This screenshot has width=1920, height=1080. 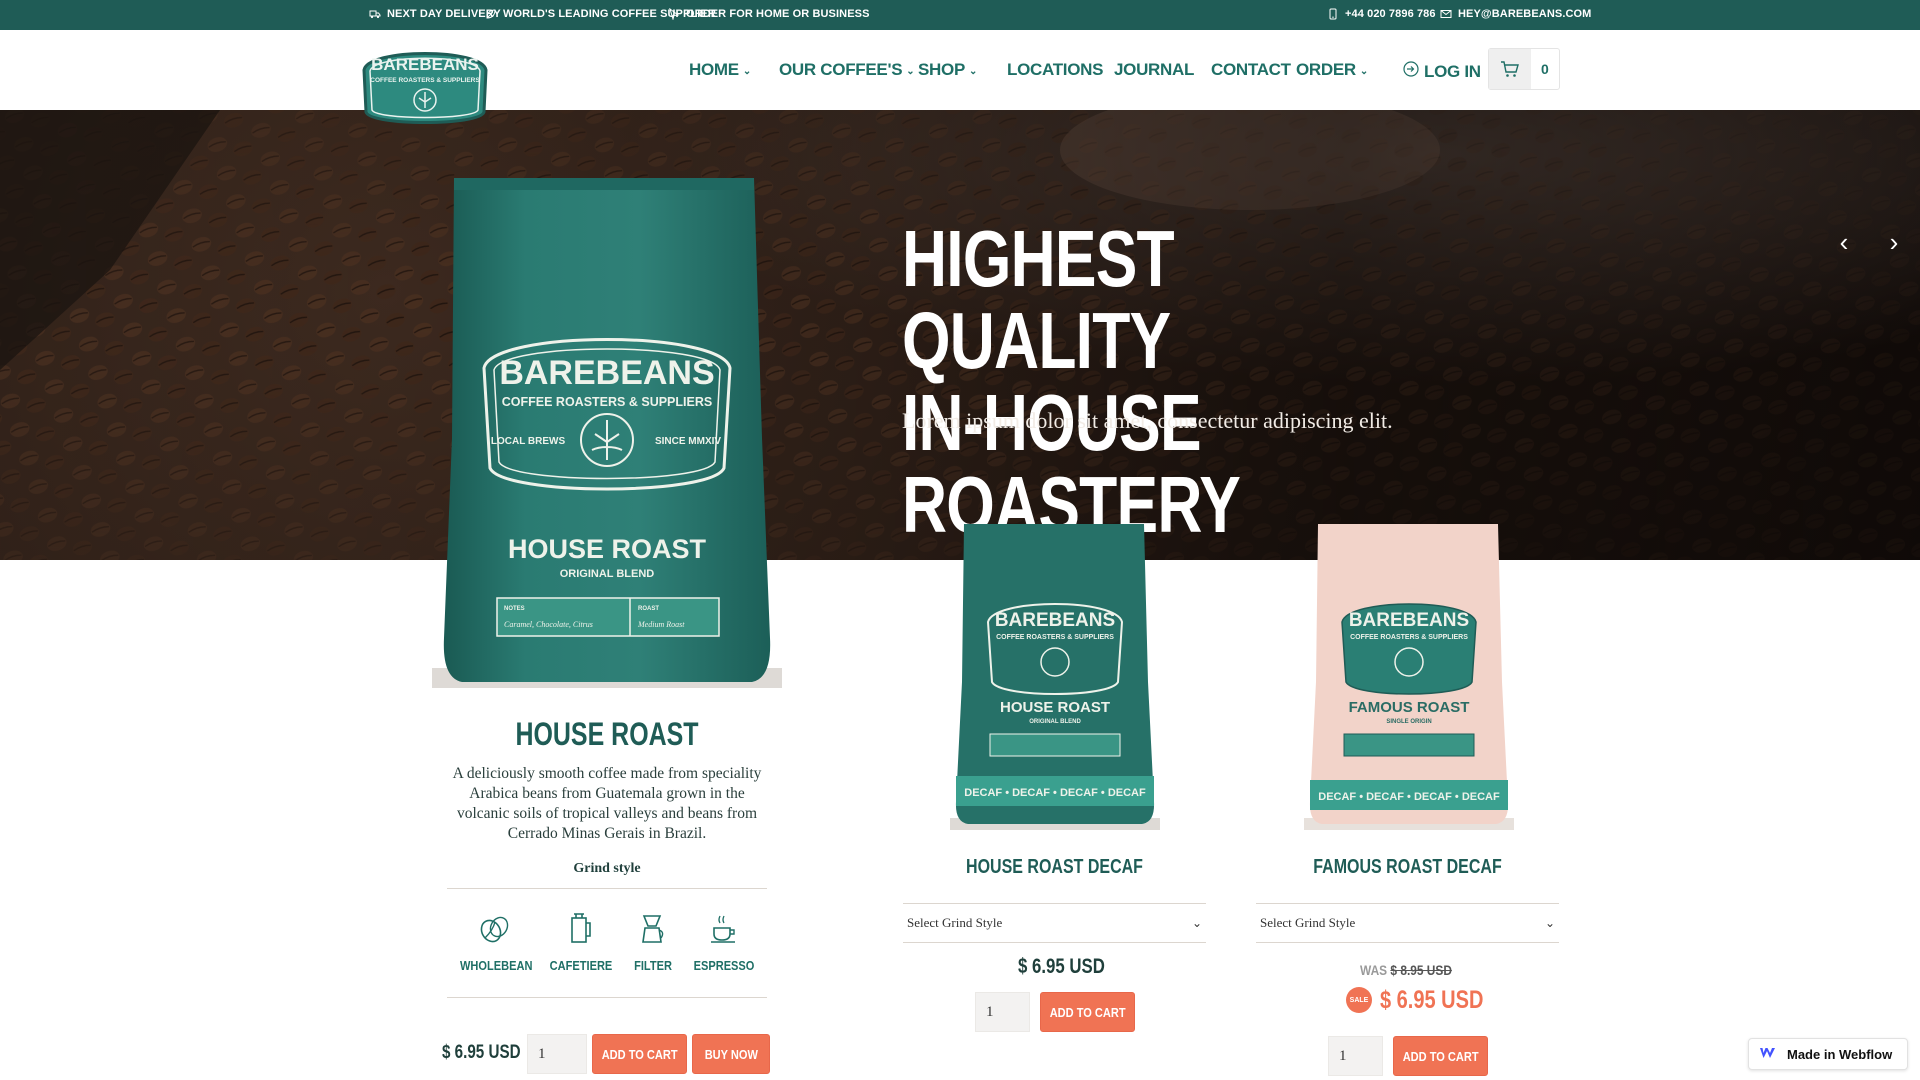 What do you see at coordinates (1055, 70) in the screenshot?
I see `nav-locations: LOCATIONS` at bounding box center [1055, 70].